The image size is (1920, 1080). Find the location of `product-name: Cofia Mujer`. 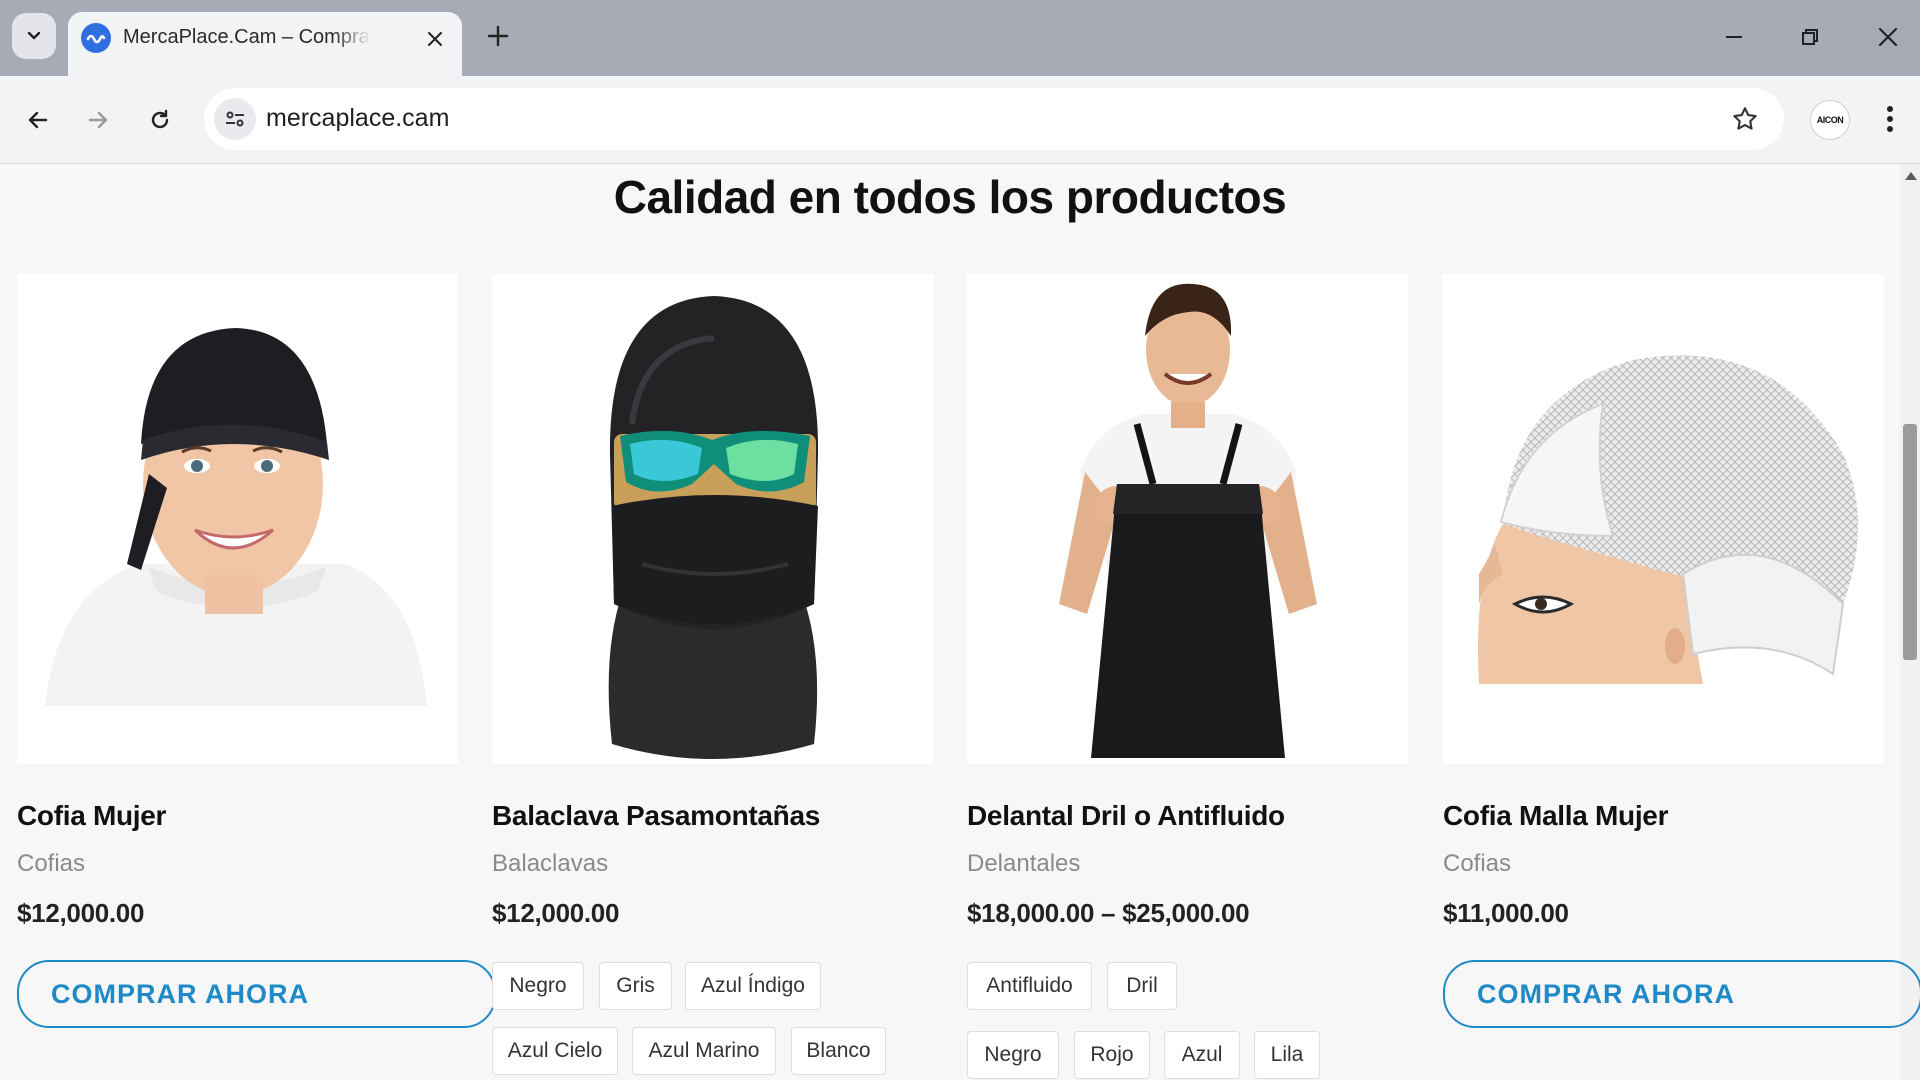

product-name: Cofia Mujer is located at coordinates (91, 816).